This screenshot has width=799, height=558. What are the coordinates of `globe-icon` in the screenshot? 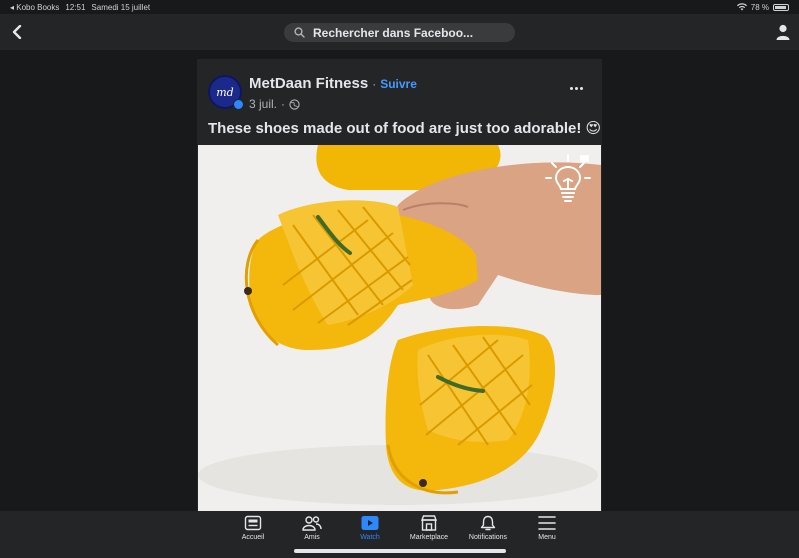 It's located at (294, 104).